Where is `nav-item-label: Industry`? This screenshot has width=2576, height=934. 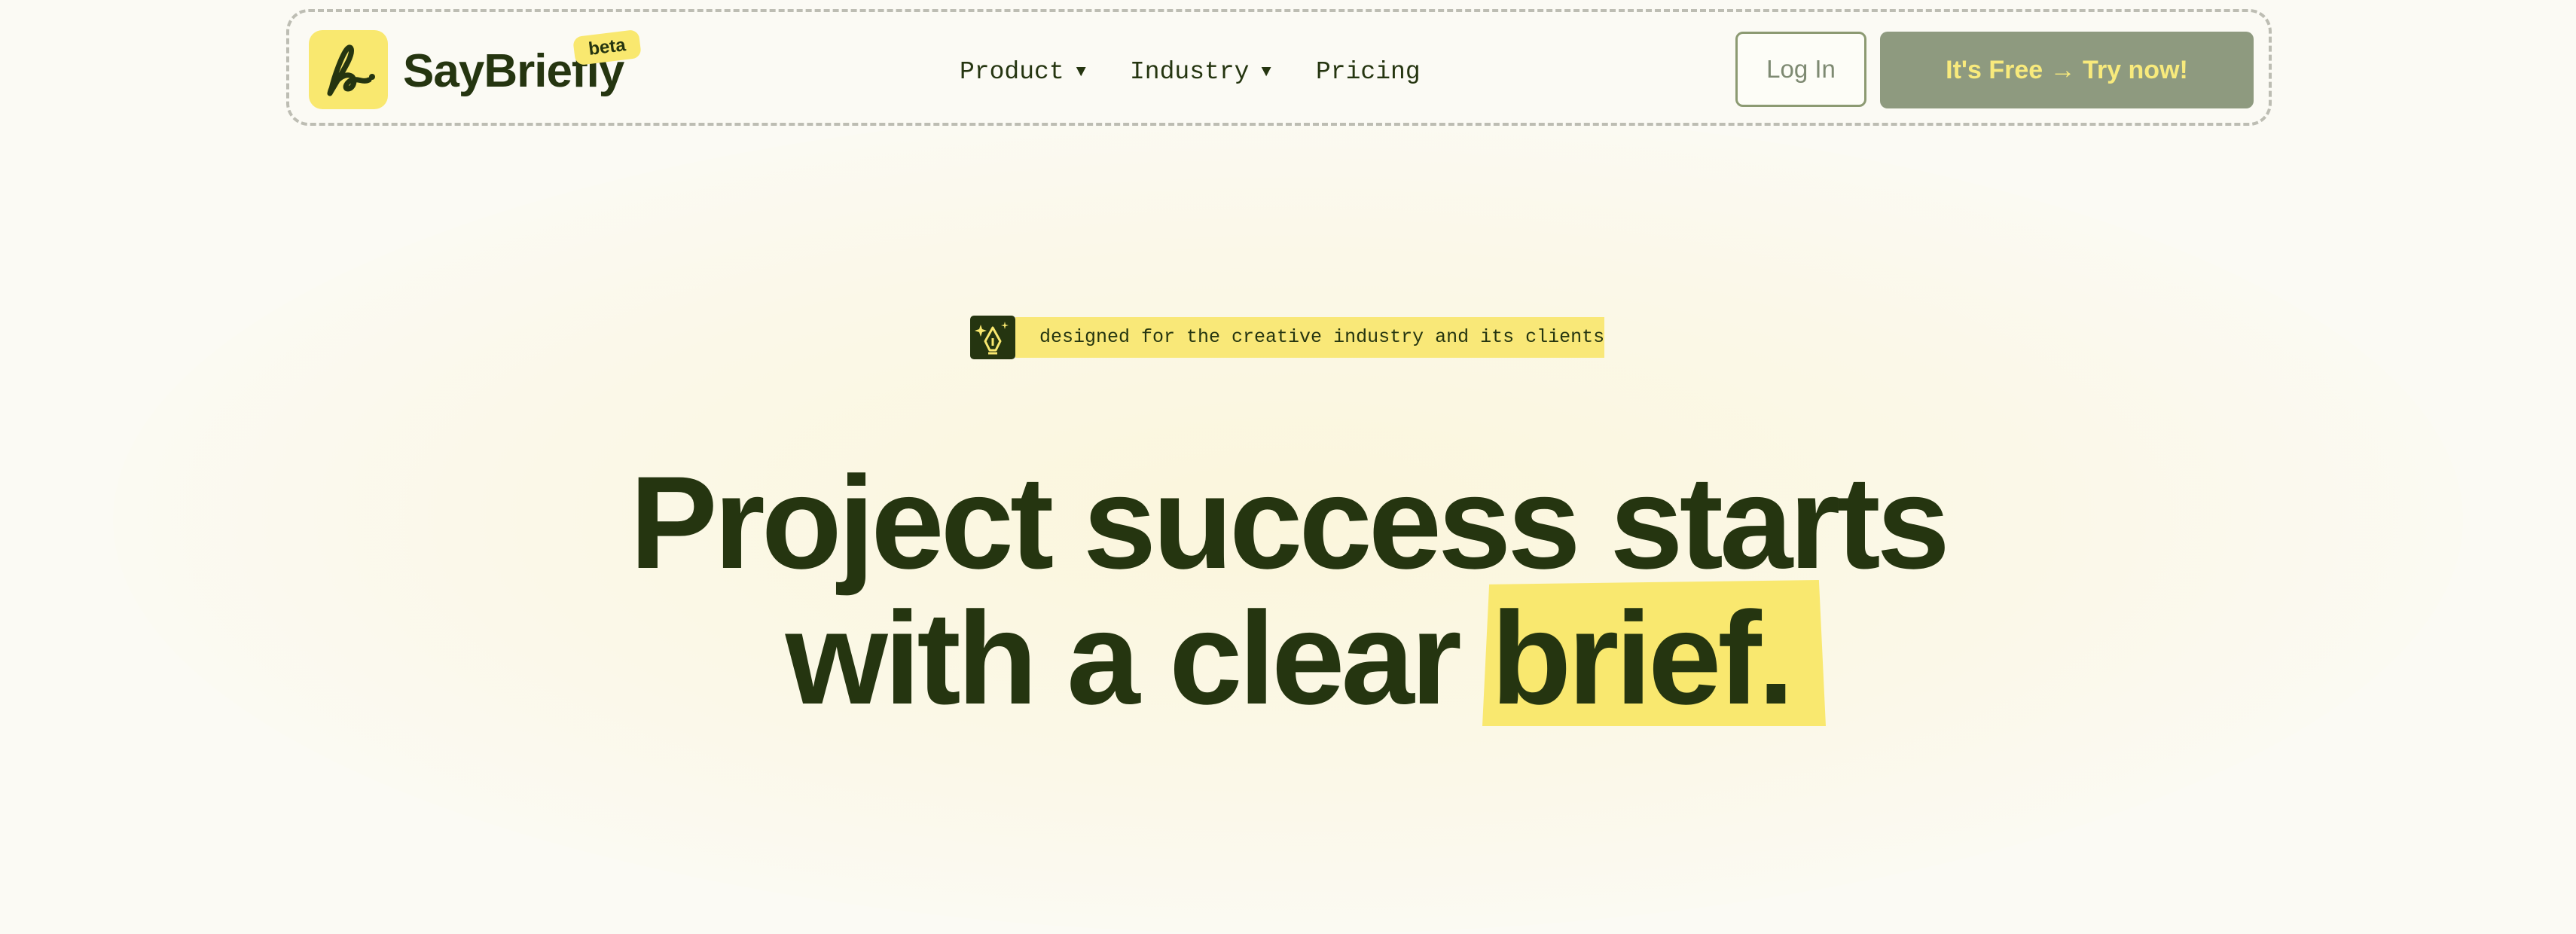
nav-item-label: Industry is located at coordinates (1190, 71).